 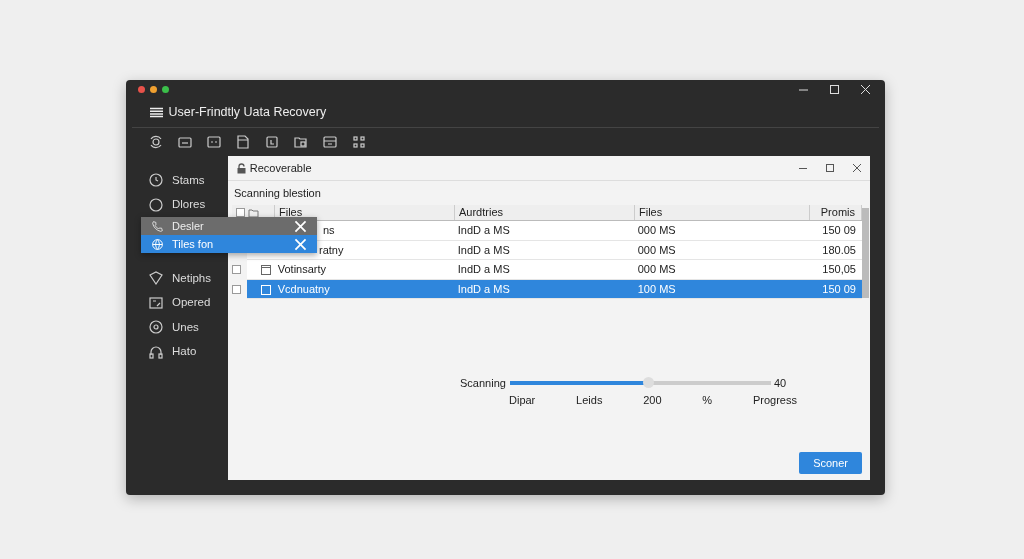 What do you see at coordinates (303, 288) in the screenshot?
I see `table-cell: Vcdnuatny` at bounding box center [303, 288].